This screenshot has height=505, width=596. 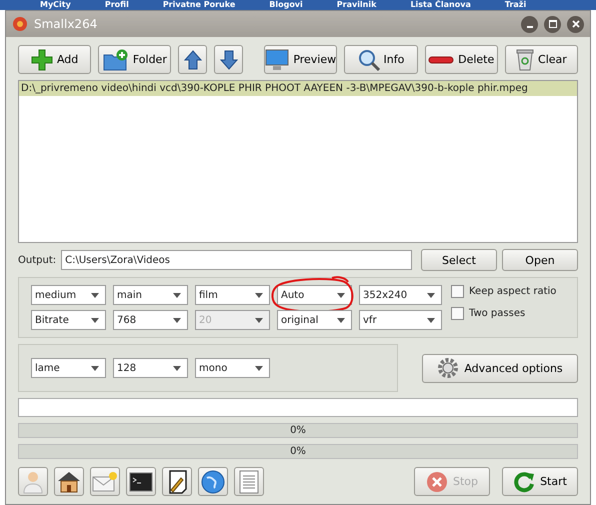 I want to click on info-button: Info, so click(x=381, y=59).